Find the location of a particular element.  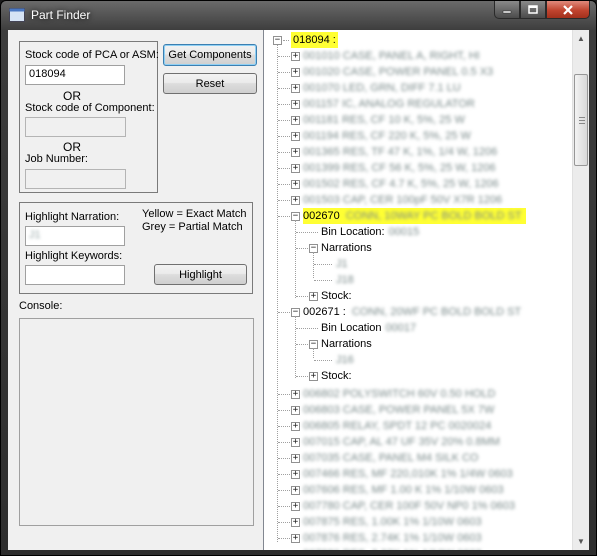

get-components-button: Get Components is located at coordinates (210, 55).